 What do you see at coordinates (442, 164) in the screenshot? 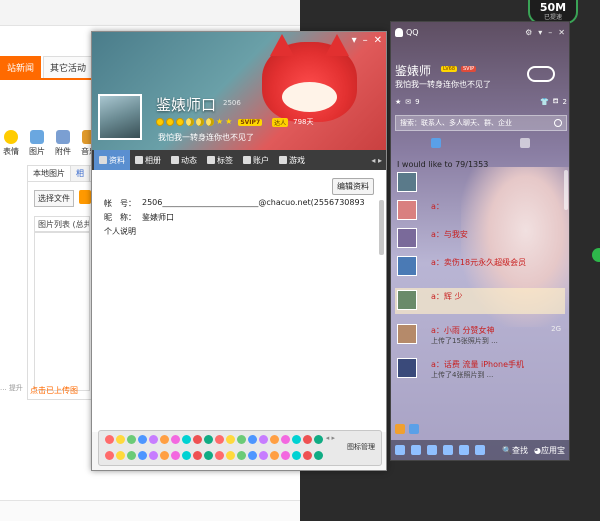
I see `group-header: I would like to 79/1353` at bounding box center [442, 164].